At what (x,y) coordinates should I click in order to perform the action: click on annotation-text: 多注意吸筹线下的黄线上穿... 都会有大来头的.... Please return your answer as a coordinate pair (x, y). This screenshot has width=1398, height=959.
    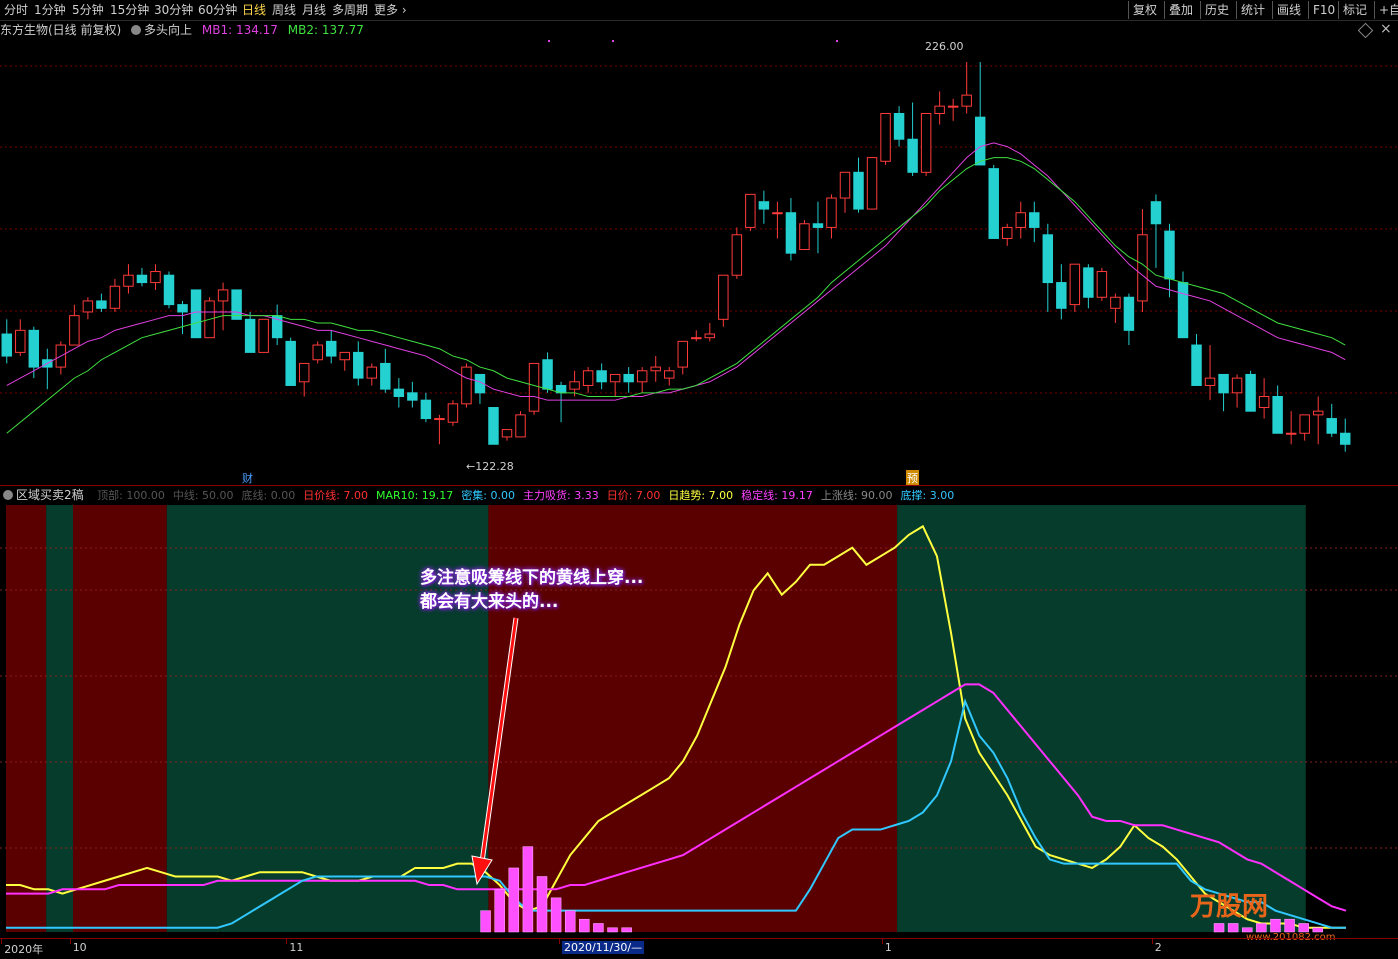
    Looking at the image, I should click on (531, 590).